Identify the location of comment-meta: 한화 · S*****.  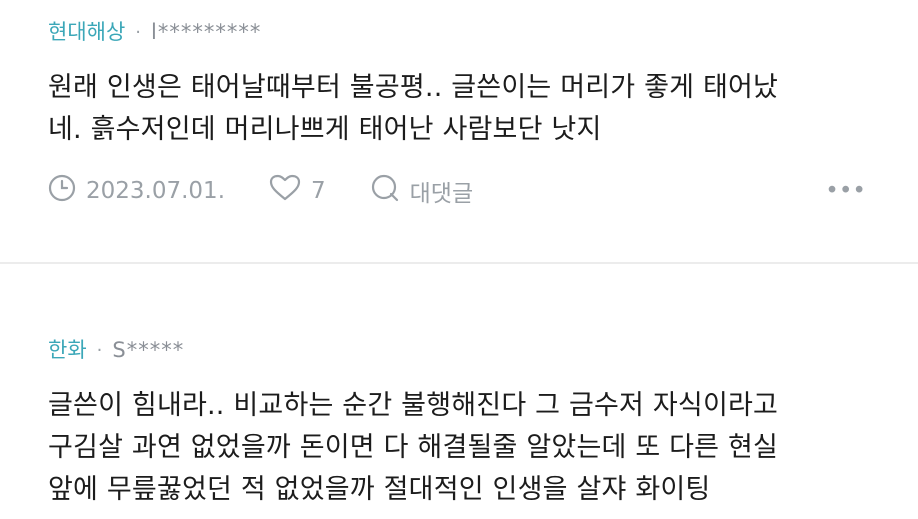
(459, 350).